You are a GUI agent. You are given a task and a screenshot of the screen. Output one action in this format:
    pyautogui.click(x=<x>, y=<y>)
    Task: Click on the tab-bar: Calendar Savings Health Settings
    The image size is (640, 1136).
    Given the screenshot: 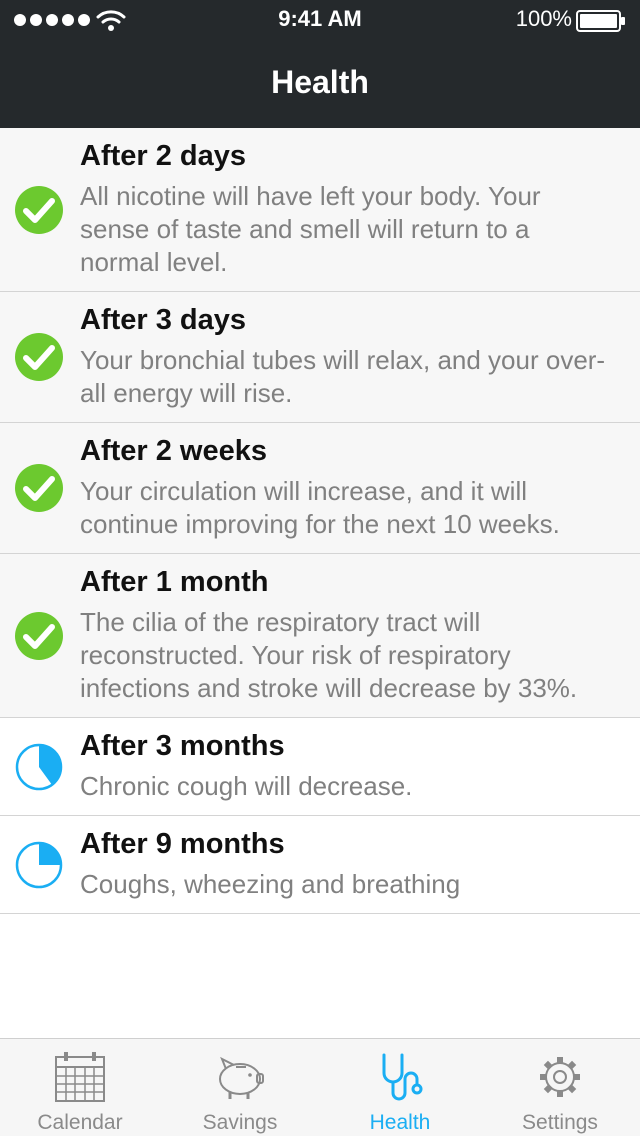 What is the action you would take?
    pyautogui.click(x=320, y=1087)
    